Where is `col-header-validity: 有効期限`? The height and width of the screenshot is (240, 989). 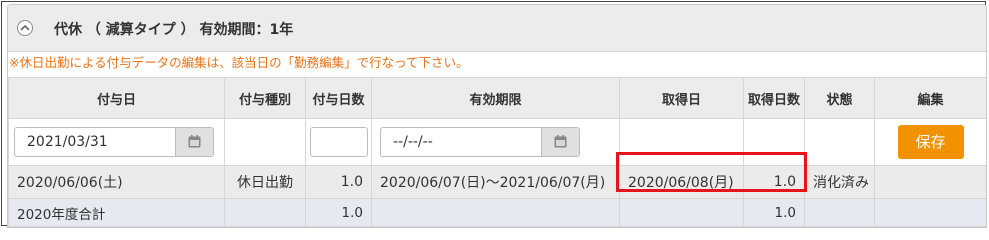
col-header-validity: 有効期限 is located at coordinates (495, 98).